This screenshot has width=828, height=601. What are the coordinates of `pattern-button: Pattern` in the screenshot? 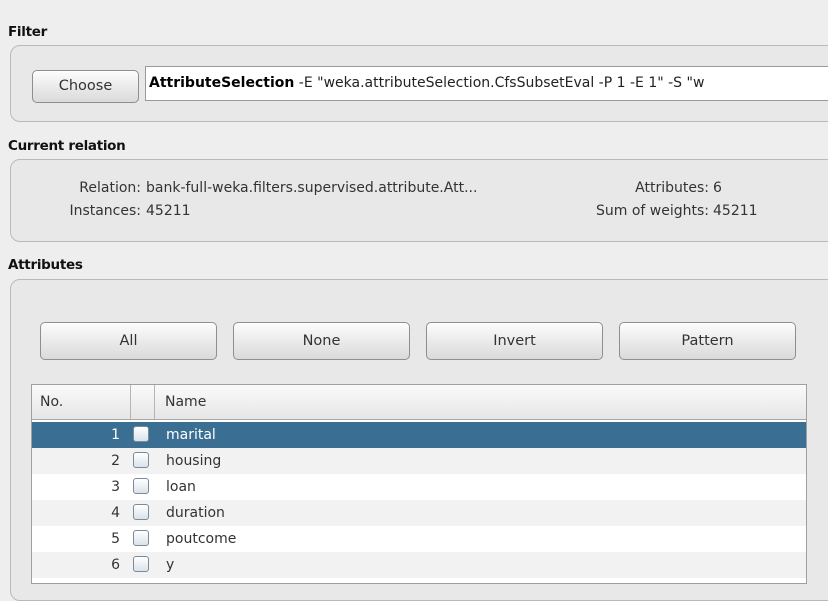 It's located at (707, 341).